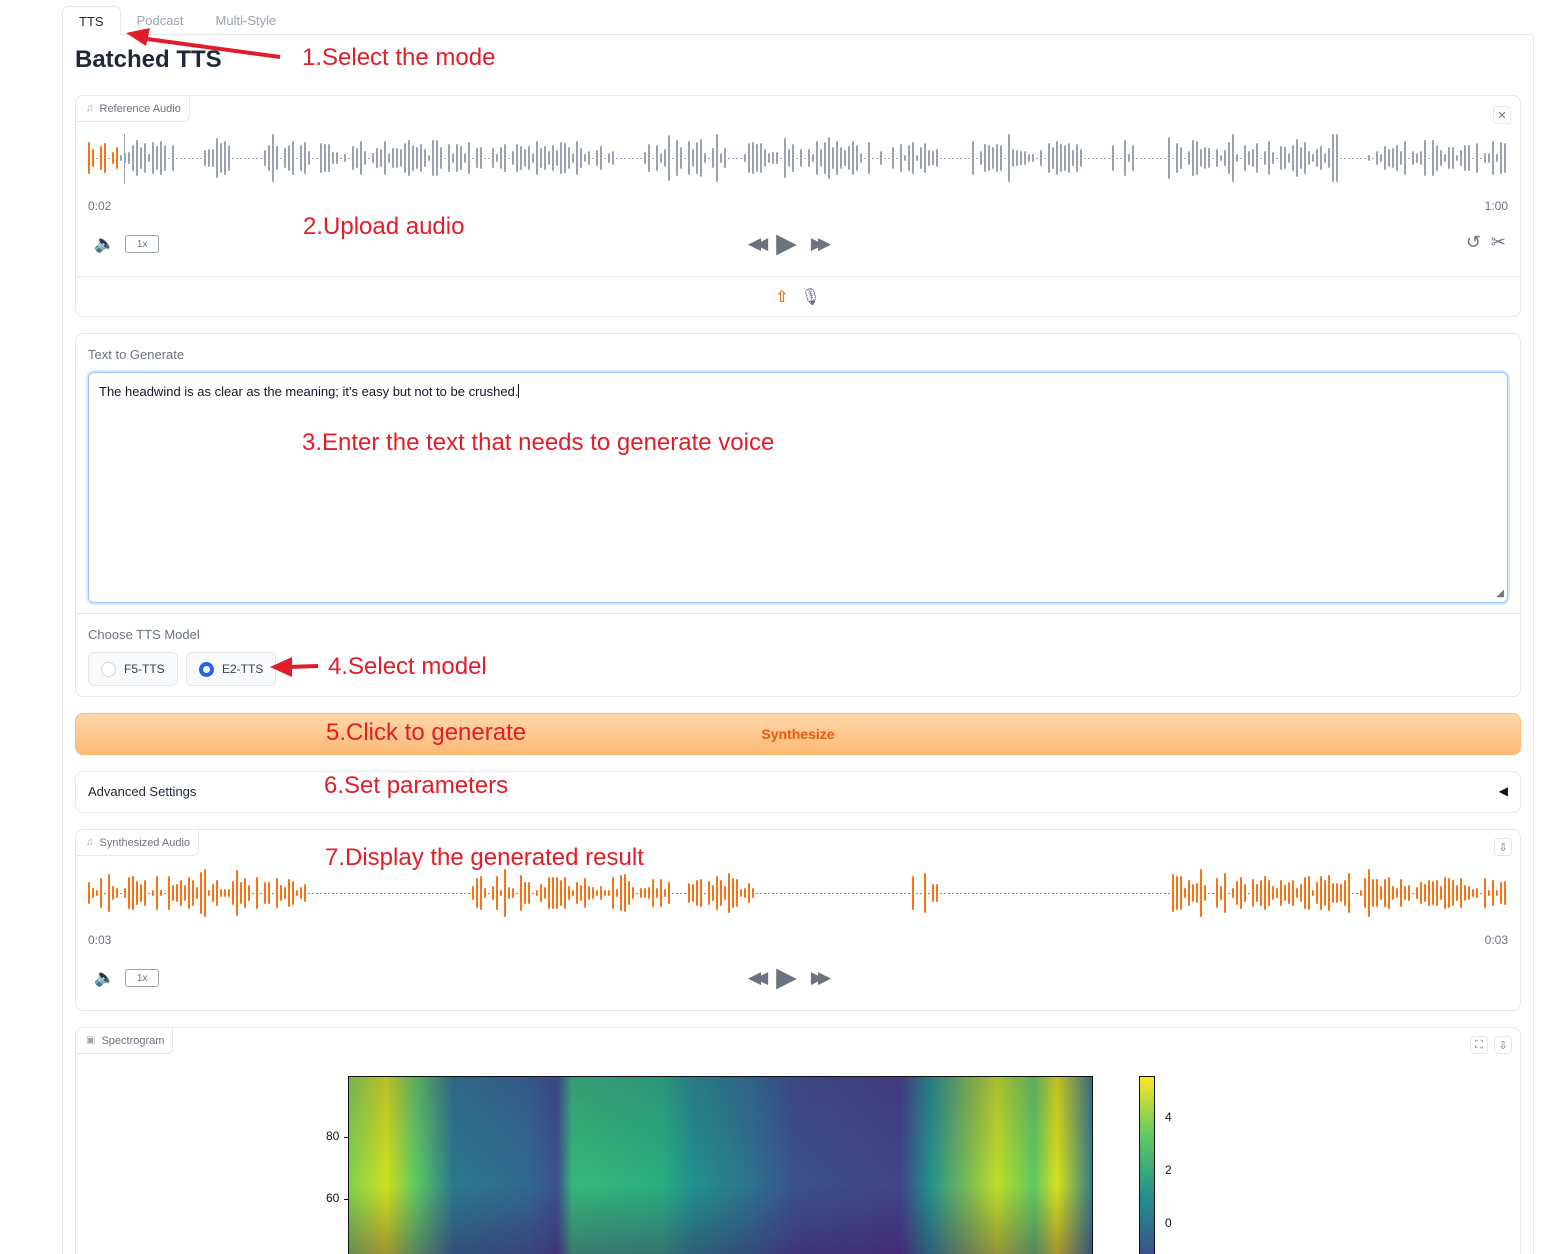 The width and height of the screenshot is (1547, 1254). What do you see at coordinates (222, 352) in the screenshot?
I see `annotation-arrows` at bounding box center [222, 352].